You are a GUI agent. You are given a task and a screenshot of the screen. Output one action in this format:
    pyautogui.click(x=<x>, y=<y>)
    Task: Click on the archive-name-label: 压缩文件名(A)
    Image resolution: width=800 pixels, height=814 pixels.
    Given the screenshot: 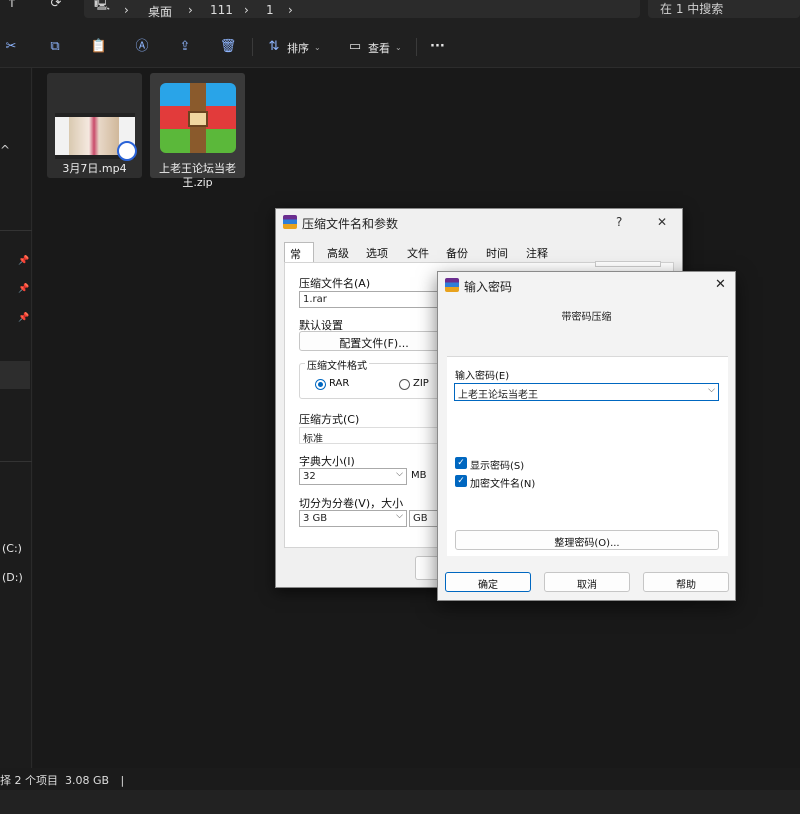 What is the action you would take?
    pyautogui.click(x=335, y=283)
    